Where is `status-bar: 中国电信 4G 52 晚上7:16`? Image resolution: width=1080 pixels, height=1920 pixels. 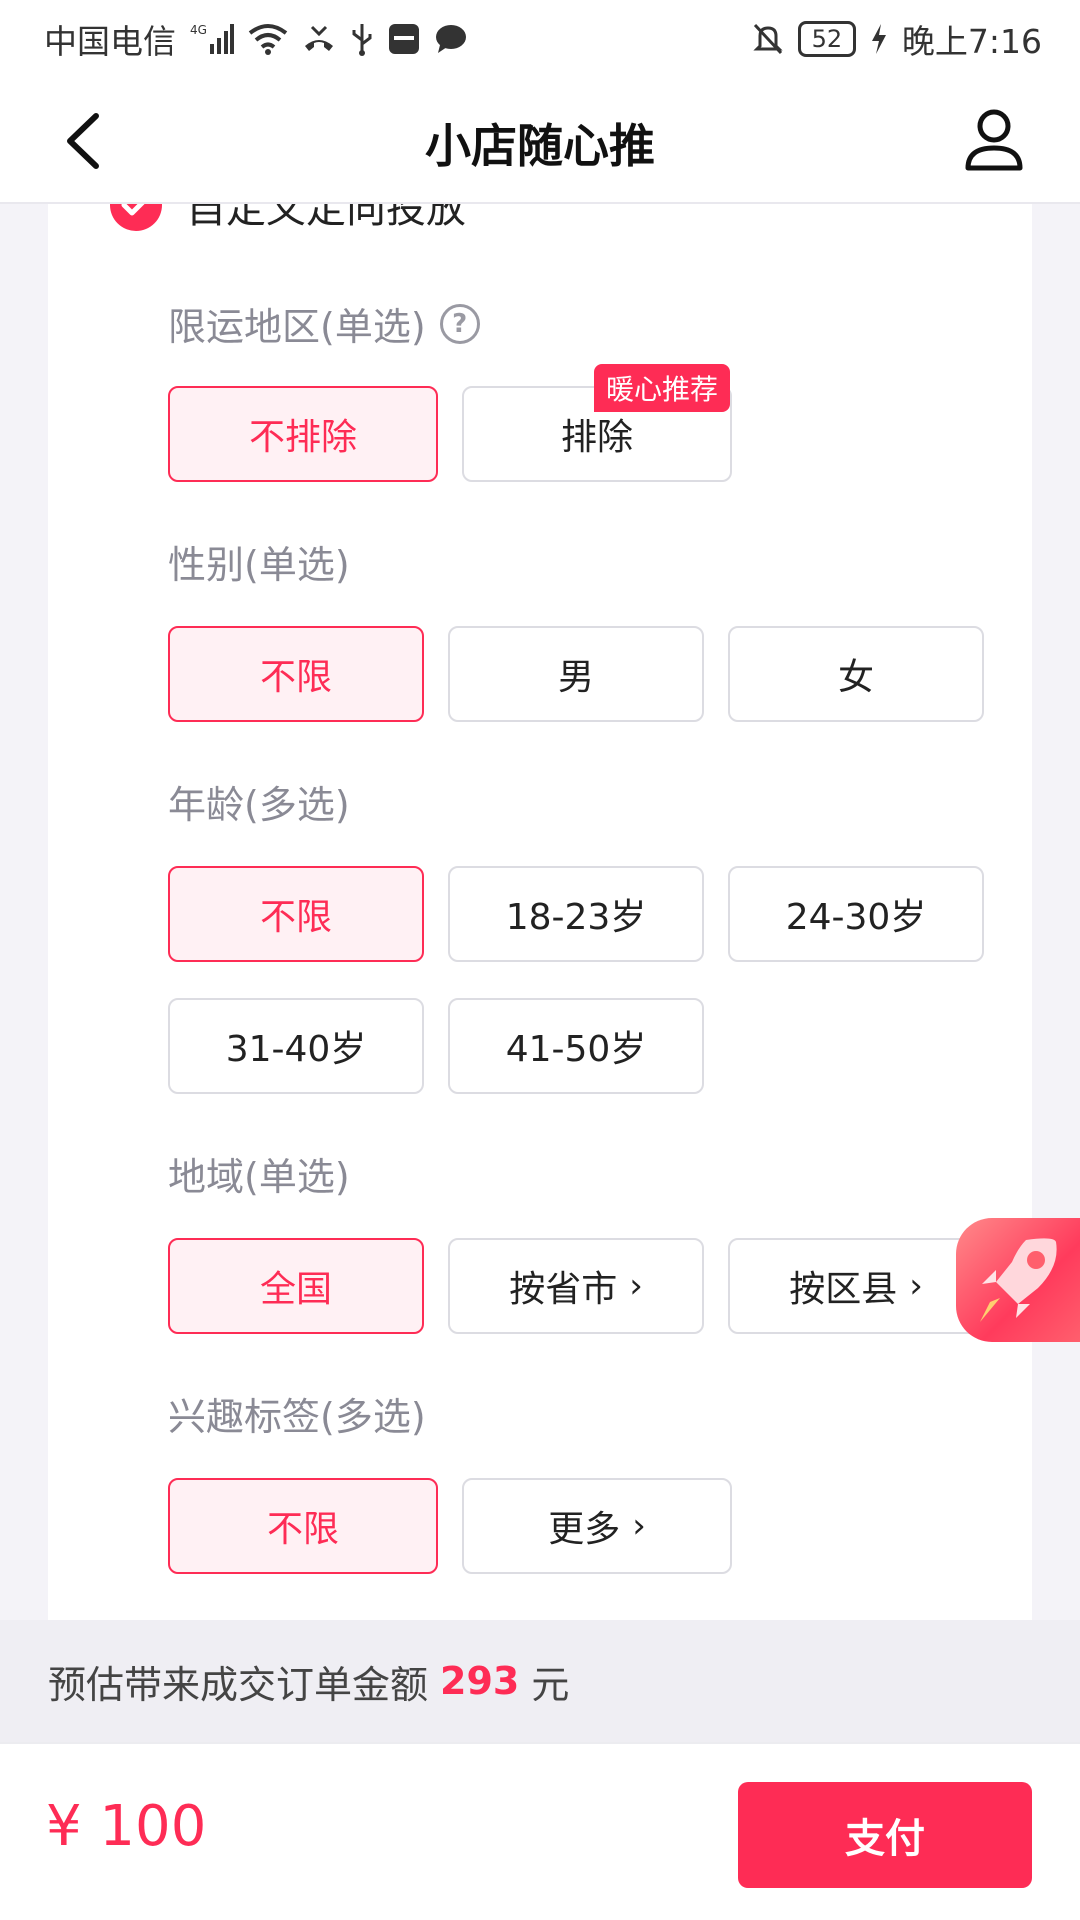 status-bar: 中国电信 4G 52 晚上7:16 is located at coordinates (540, 39).